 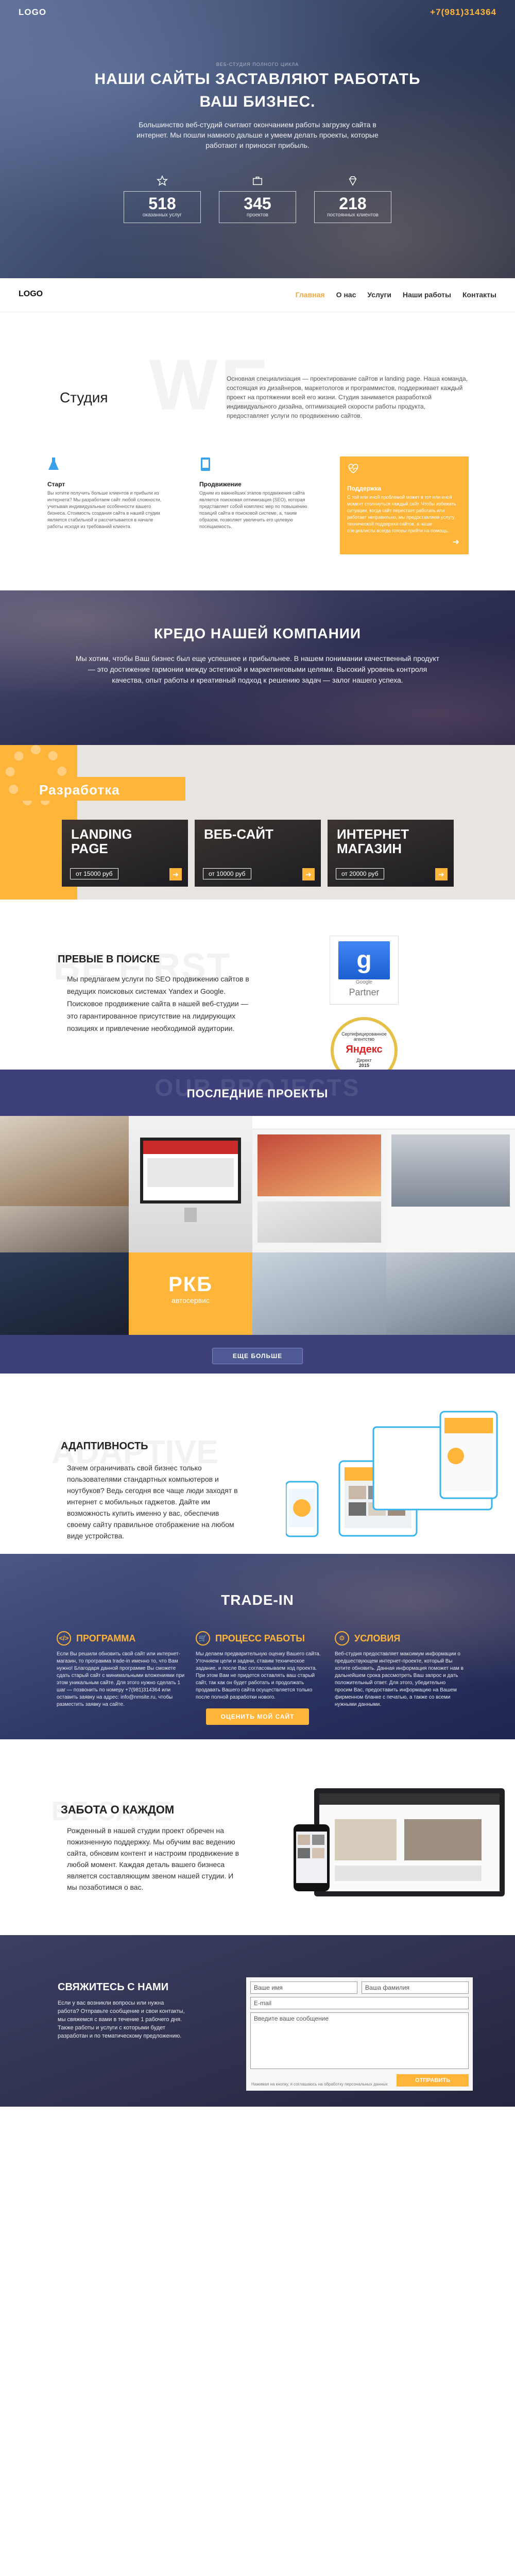 What do you see at coordinates (190, 1184) in the screenshot?
I see `project-shot-imac-red` at bounding box center [190, 1184].